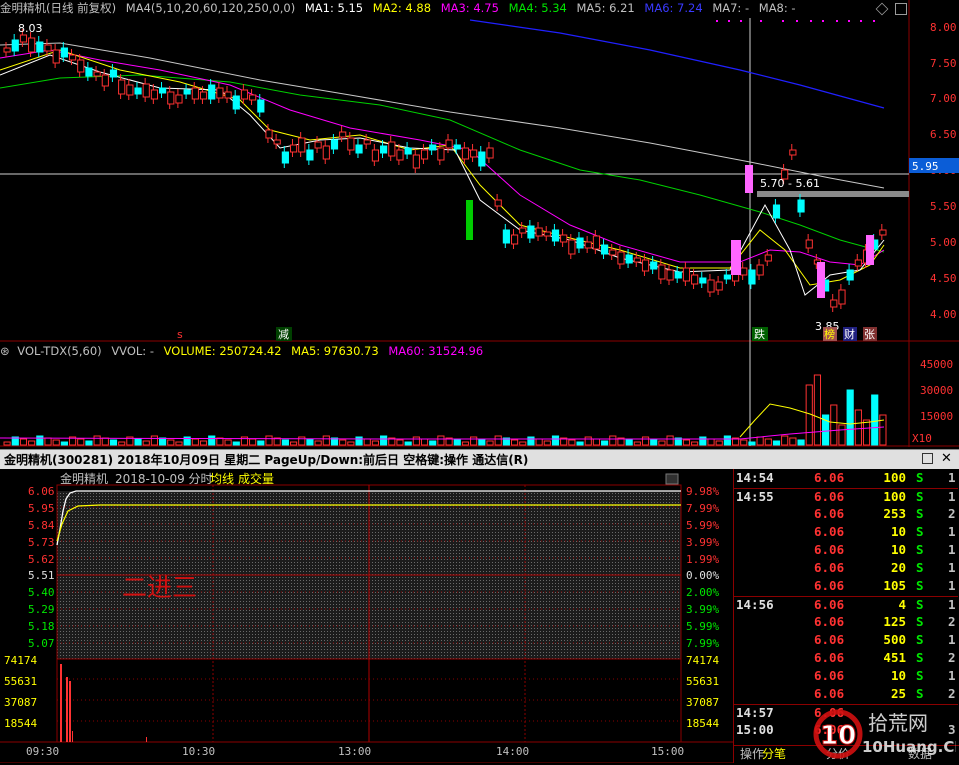 This screenshot has width=959, height=765. What do you see at coordinates (21, 702) in the screenshot?
I see `min-vol-tick: 37087` at bounding box center [21, 702].